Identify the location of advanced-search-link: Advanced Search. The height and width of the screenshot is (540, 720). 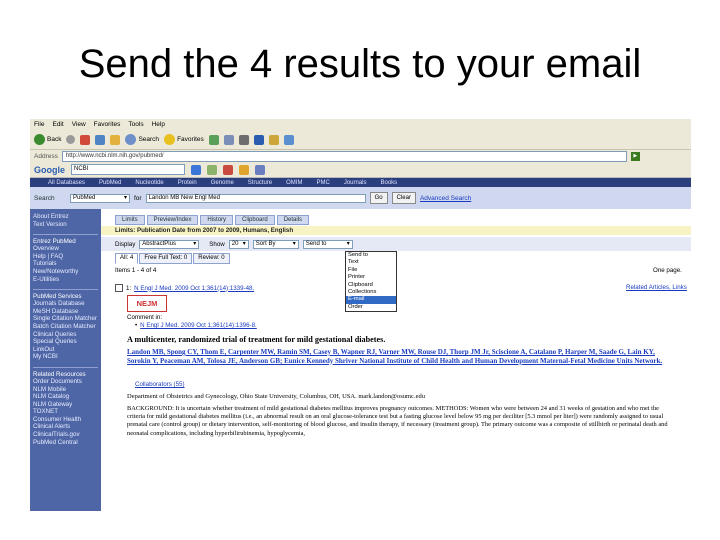
(445, 198).